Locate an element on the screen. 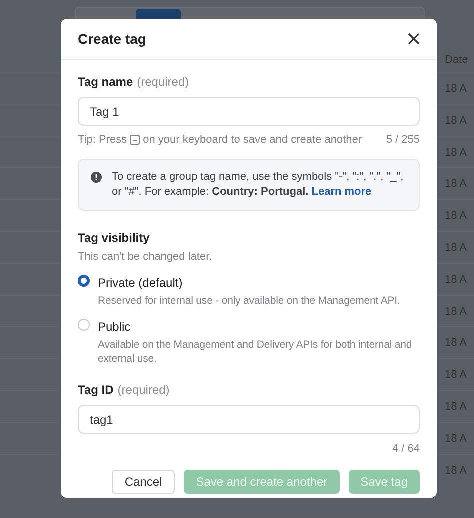 The image size is (474, 518). input-field: Tag 1 is located at coordinates (249, 111).